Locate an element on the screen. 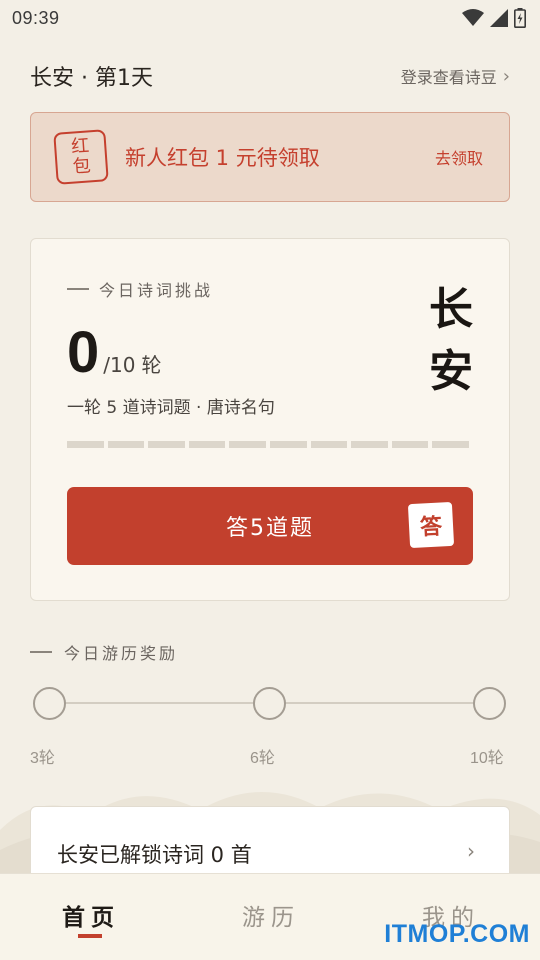 This screenshot has width=540, height=960. city-name-vertical: 长 安 is located at coordinates (451, 341).